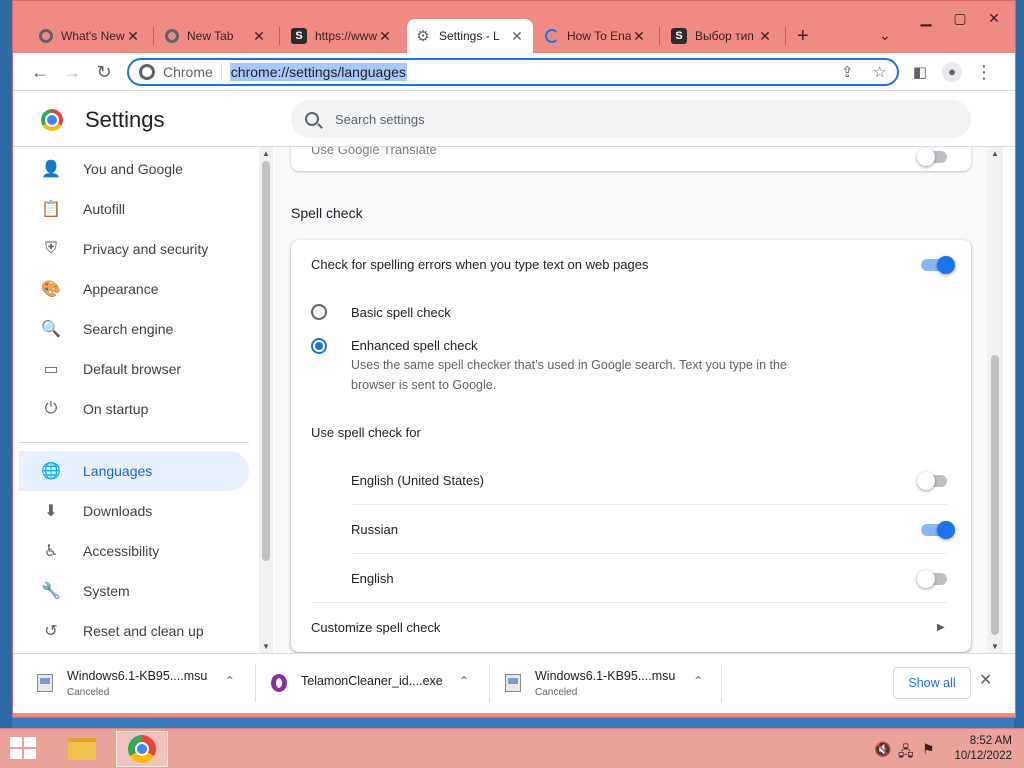 The image size is (1024, 768). What do you see at coordinates (216, 36) in the screenshot?
I see `tab-new-tab: New Tab ✕` at bounding box center [216, 36].